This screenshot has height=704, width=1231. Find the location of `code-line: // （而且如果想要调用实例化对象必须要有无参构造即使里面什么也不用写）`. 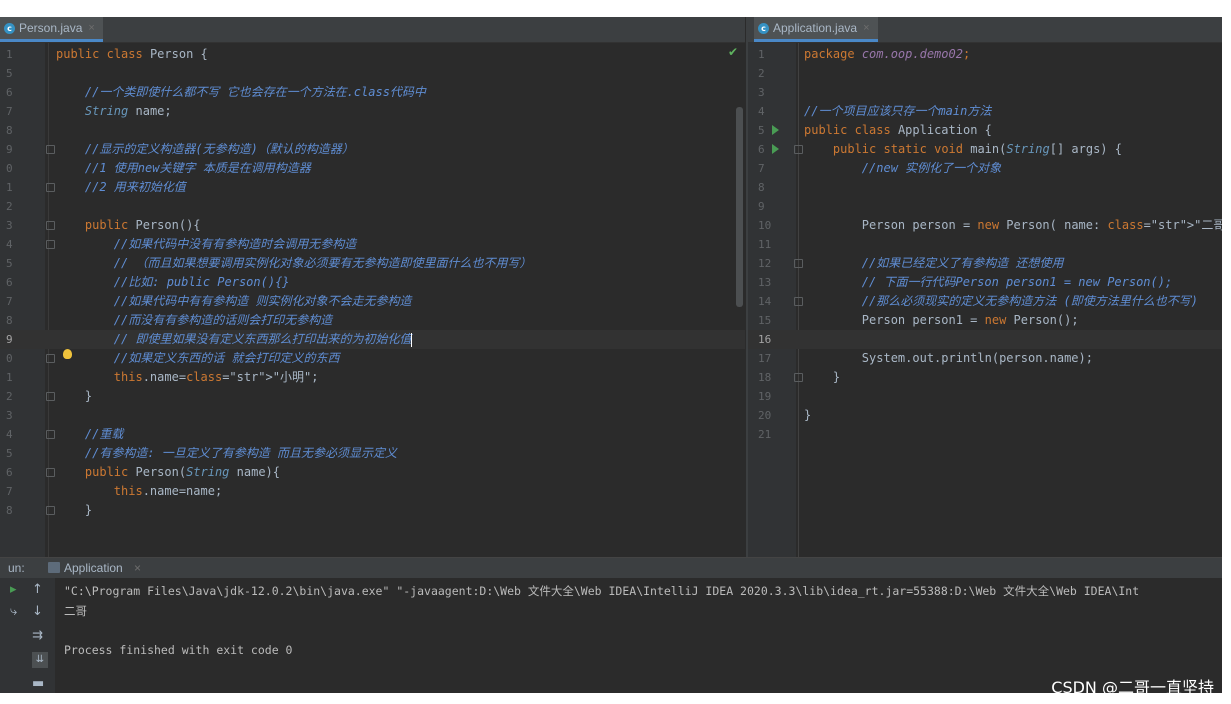

code-line: // （而且如果想要调用实例化对象必须要有无参构造即使里面什么也不用写） is located at coordinates (294, 263).